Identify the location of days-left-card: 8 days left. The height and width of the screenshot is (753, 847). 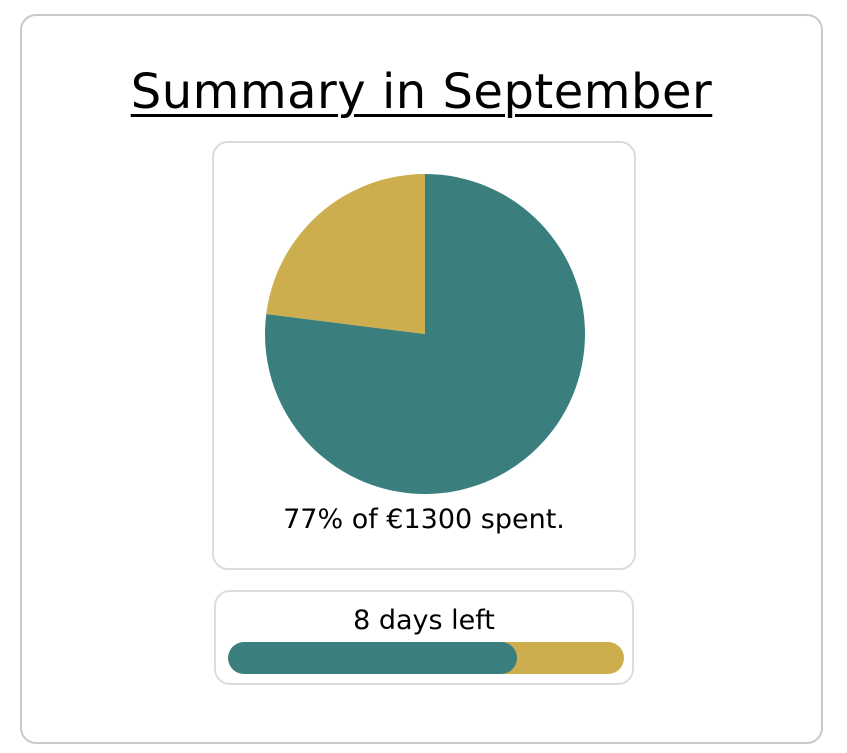
(424, 637).